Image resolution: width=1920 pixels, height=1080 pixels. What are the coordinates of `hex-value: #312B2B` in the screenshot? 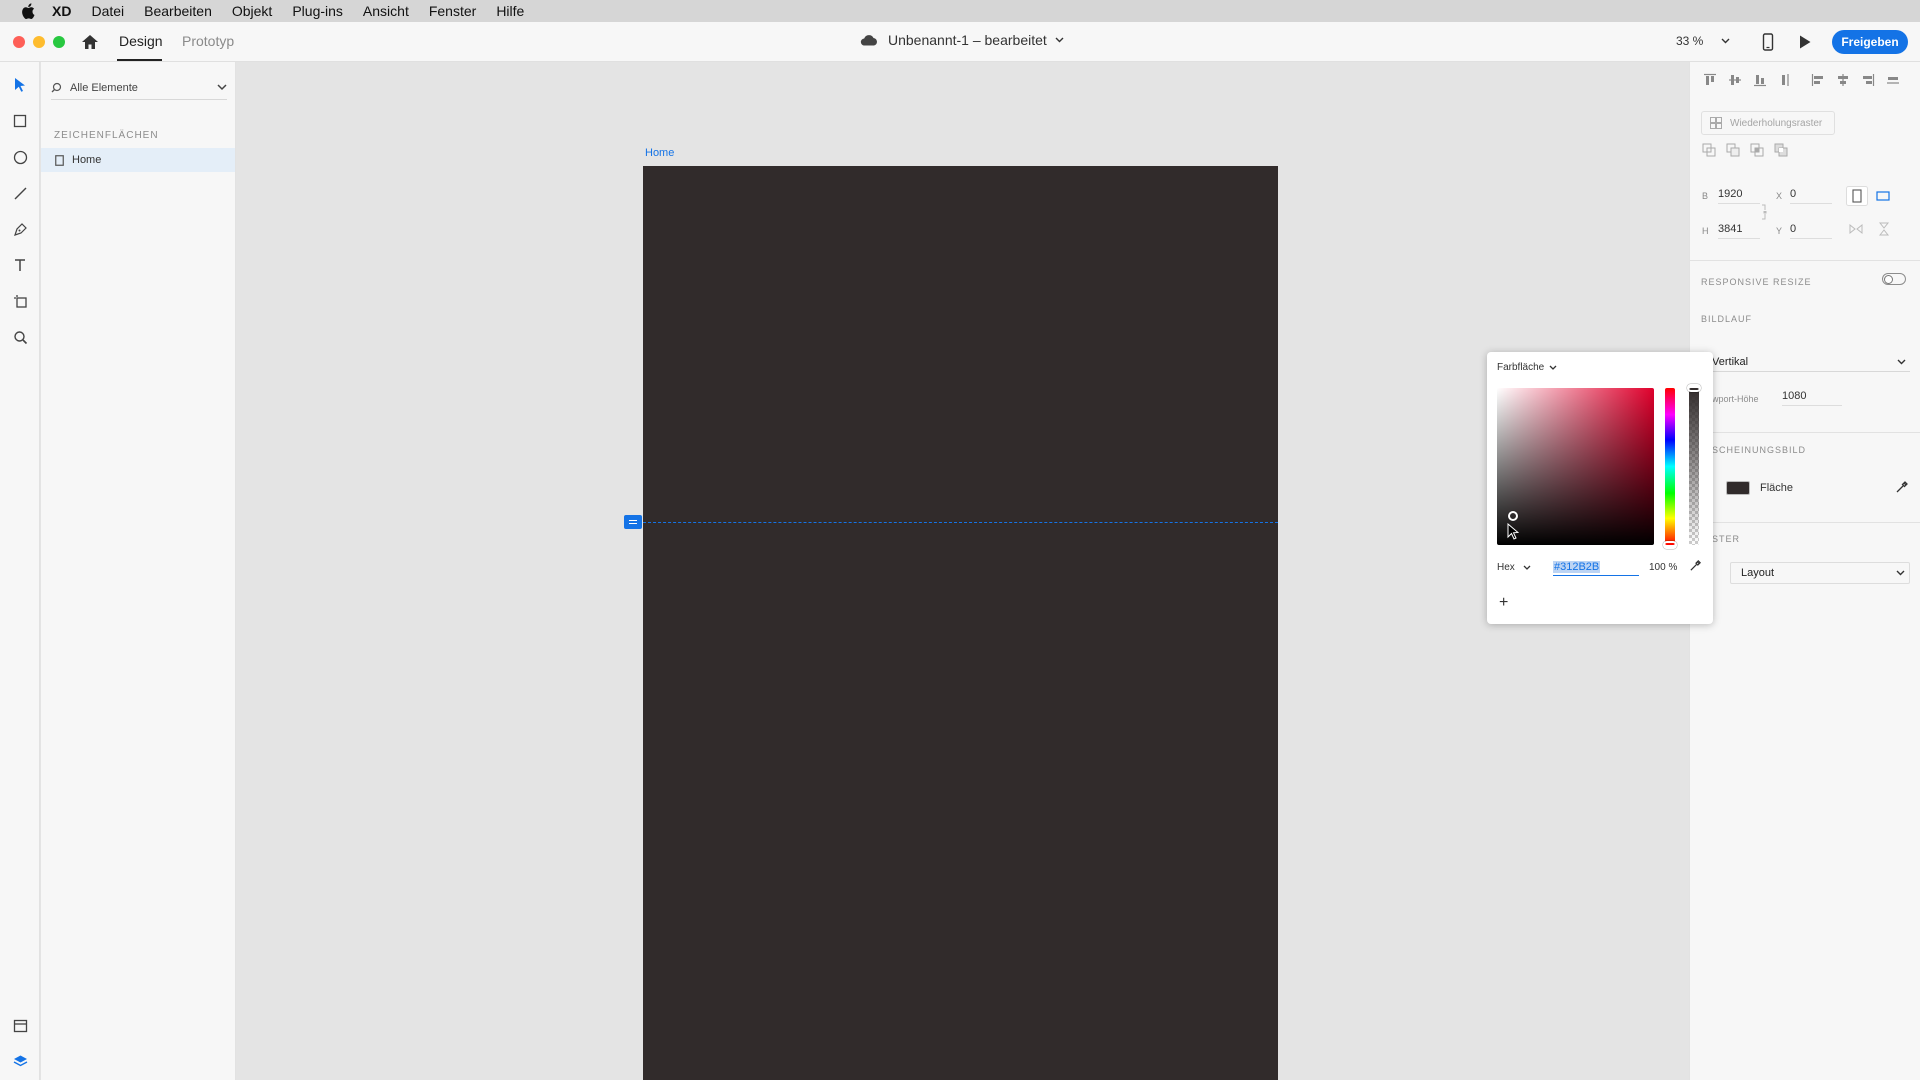 It's located at (1577, 566).